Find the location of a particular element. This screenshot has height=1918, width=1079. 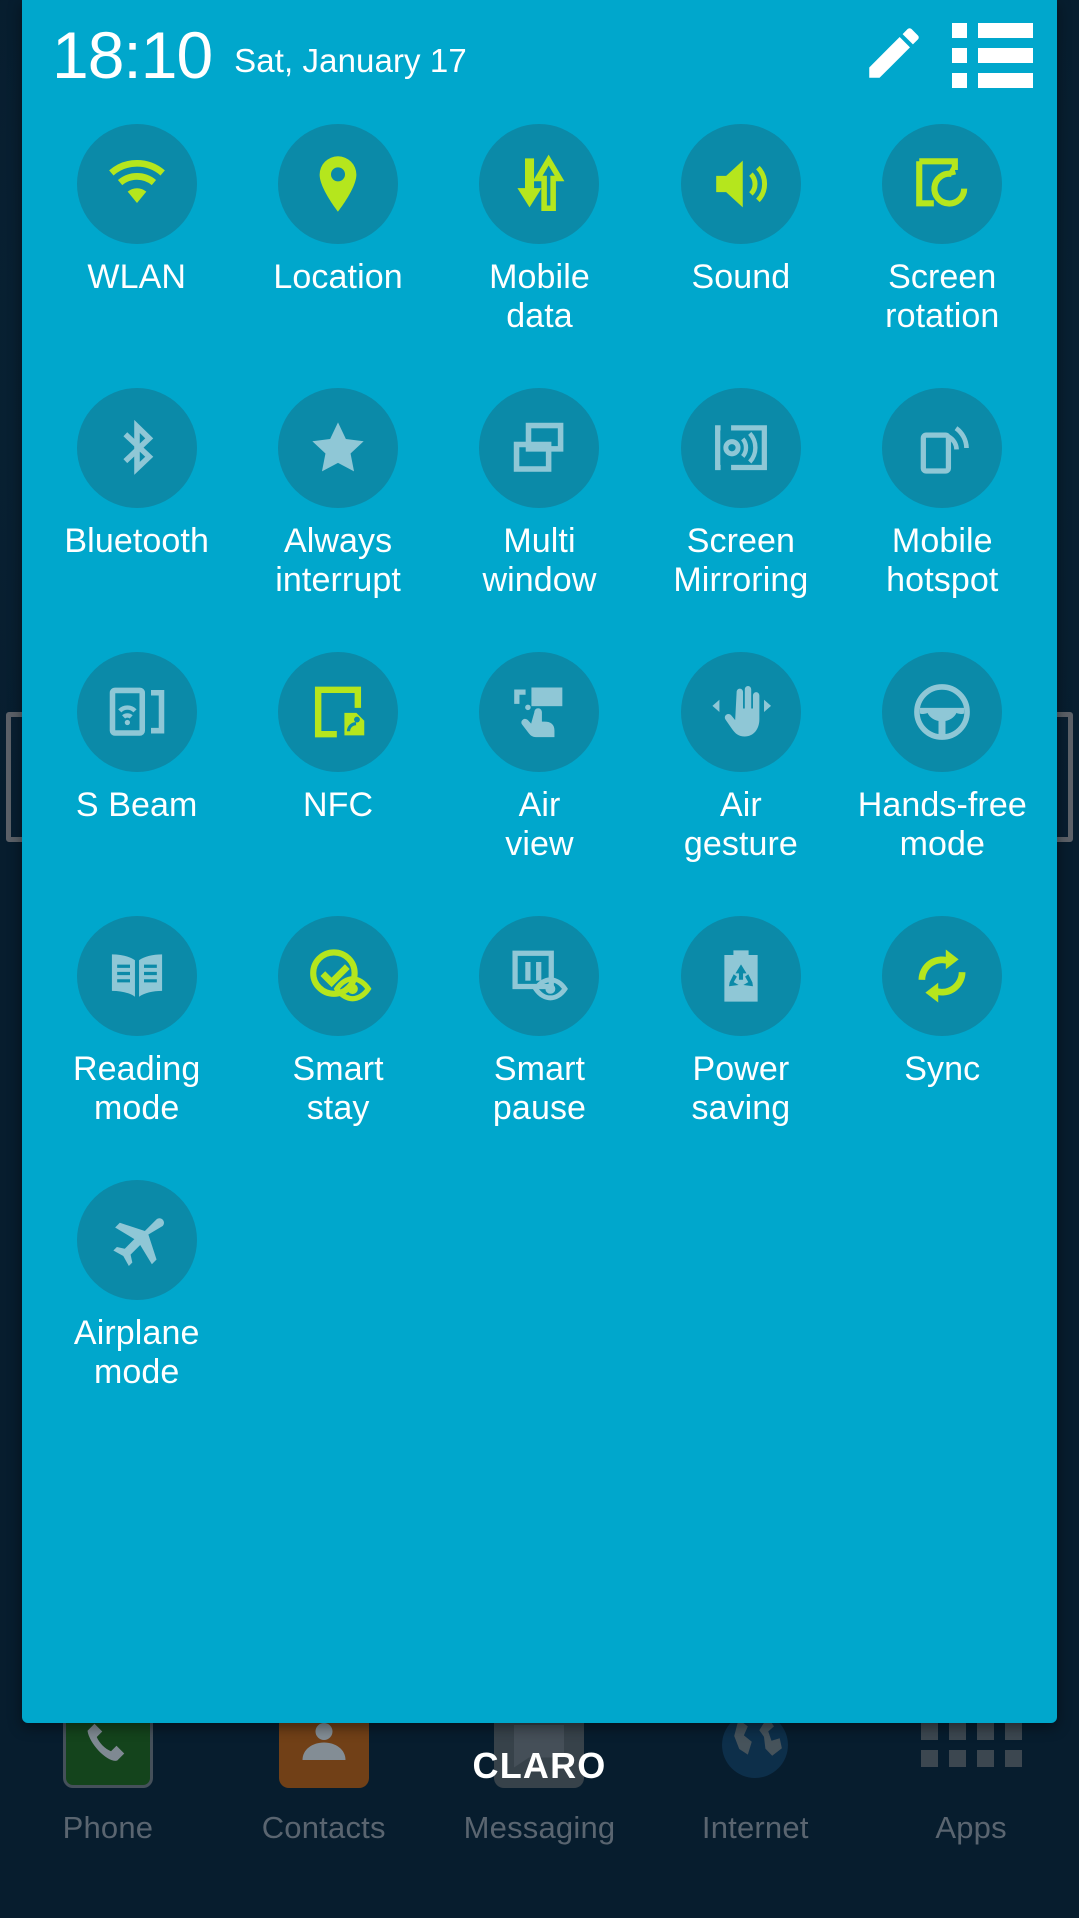

dock-item-label: Apps is located at coordinates (971, 1827).